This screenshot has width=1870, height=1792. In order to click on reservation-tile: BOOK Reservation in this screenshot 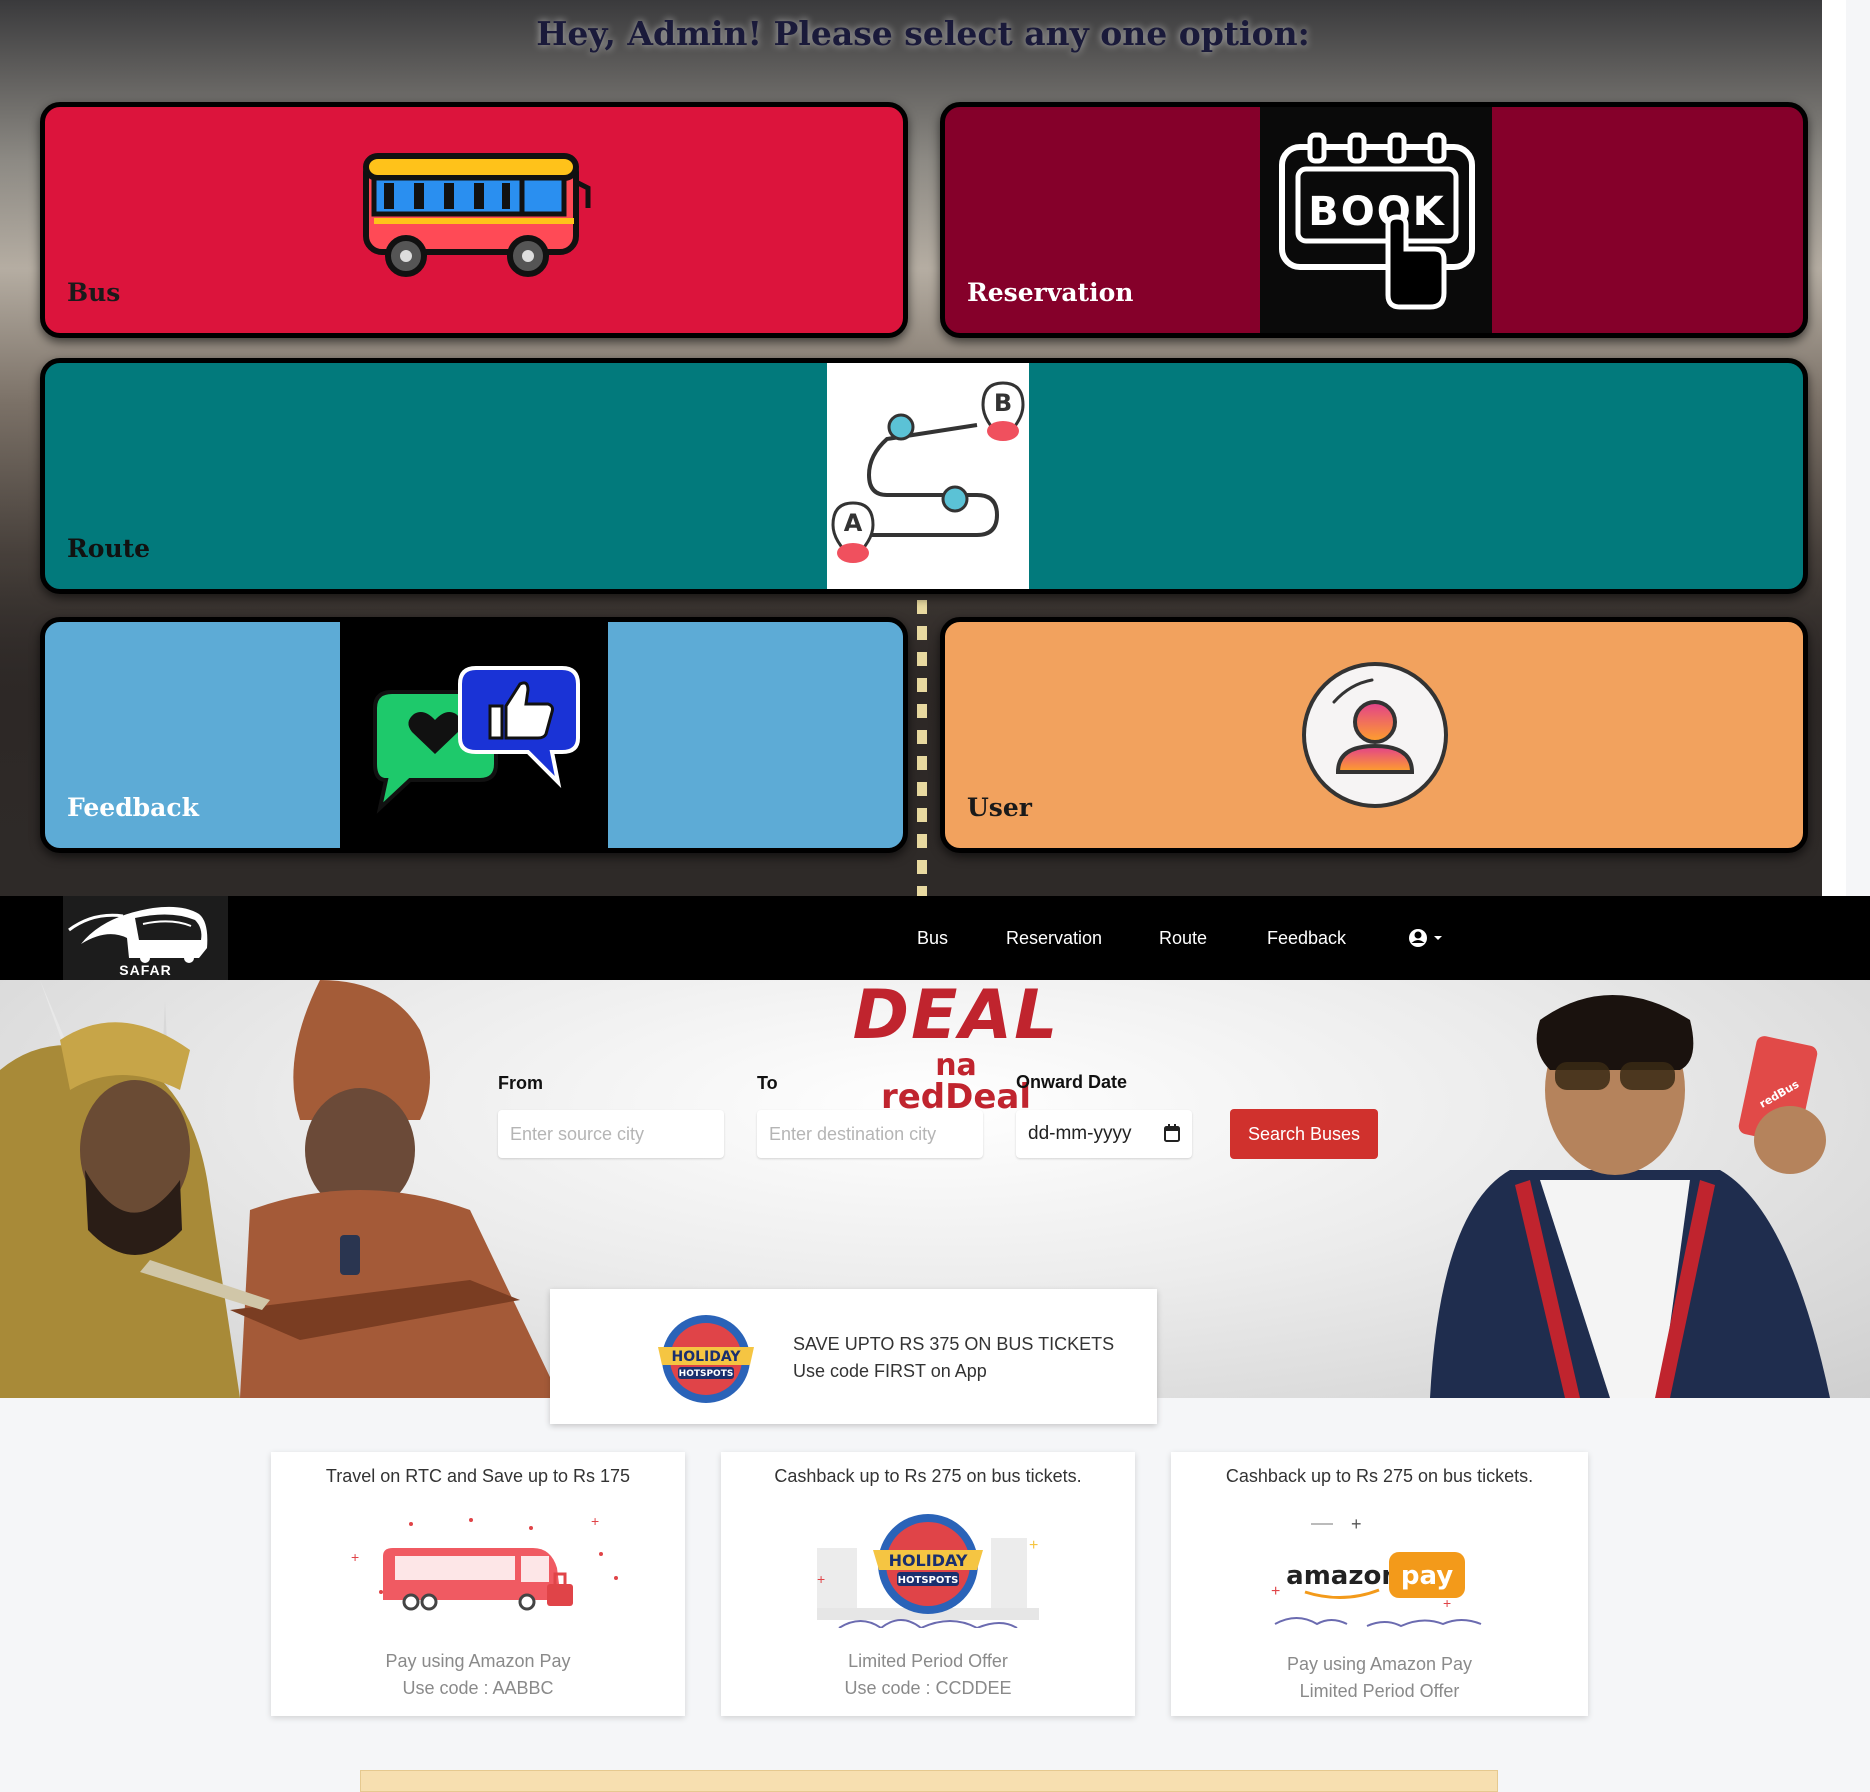, I will do `click(1374, 220)`.